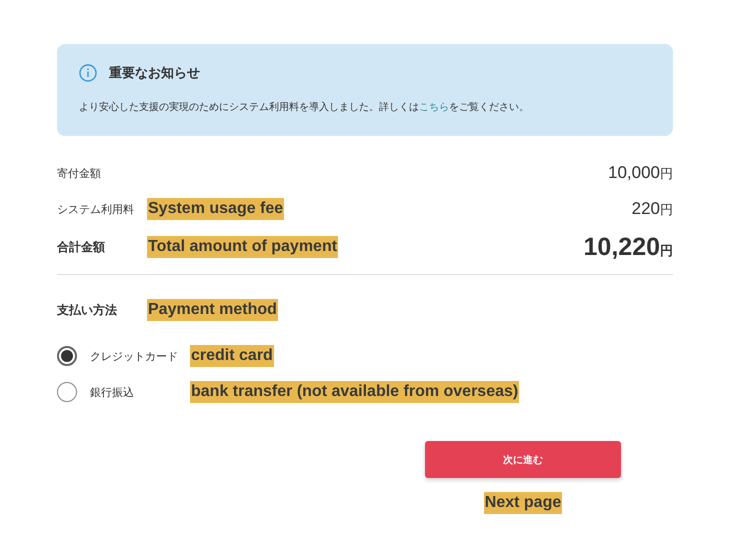  What do you see at coordinates (79, 173) in the screenshot?
I see `amount-label: 寄付金額` at bounding box center [79, 173].